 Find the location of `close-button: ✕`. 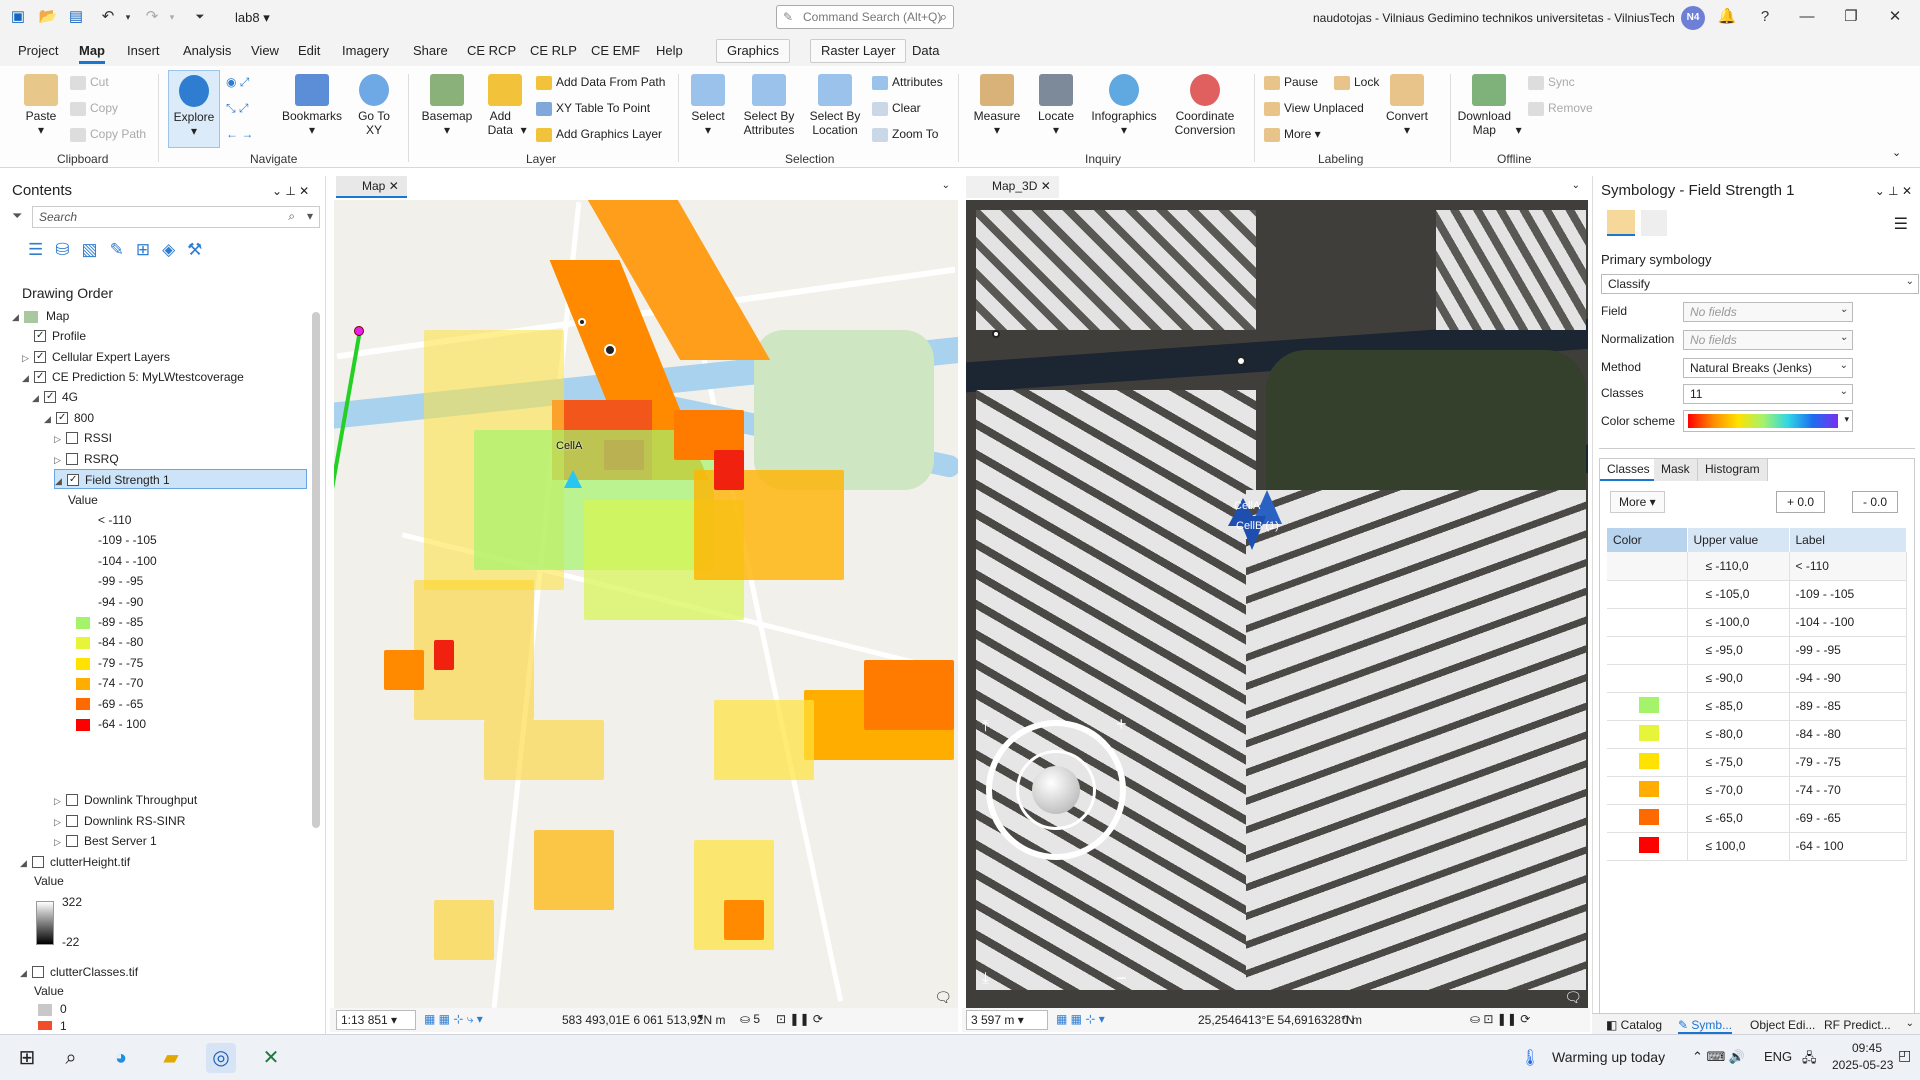

close-button: ✕ is located at coordinates (1895, 17).